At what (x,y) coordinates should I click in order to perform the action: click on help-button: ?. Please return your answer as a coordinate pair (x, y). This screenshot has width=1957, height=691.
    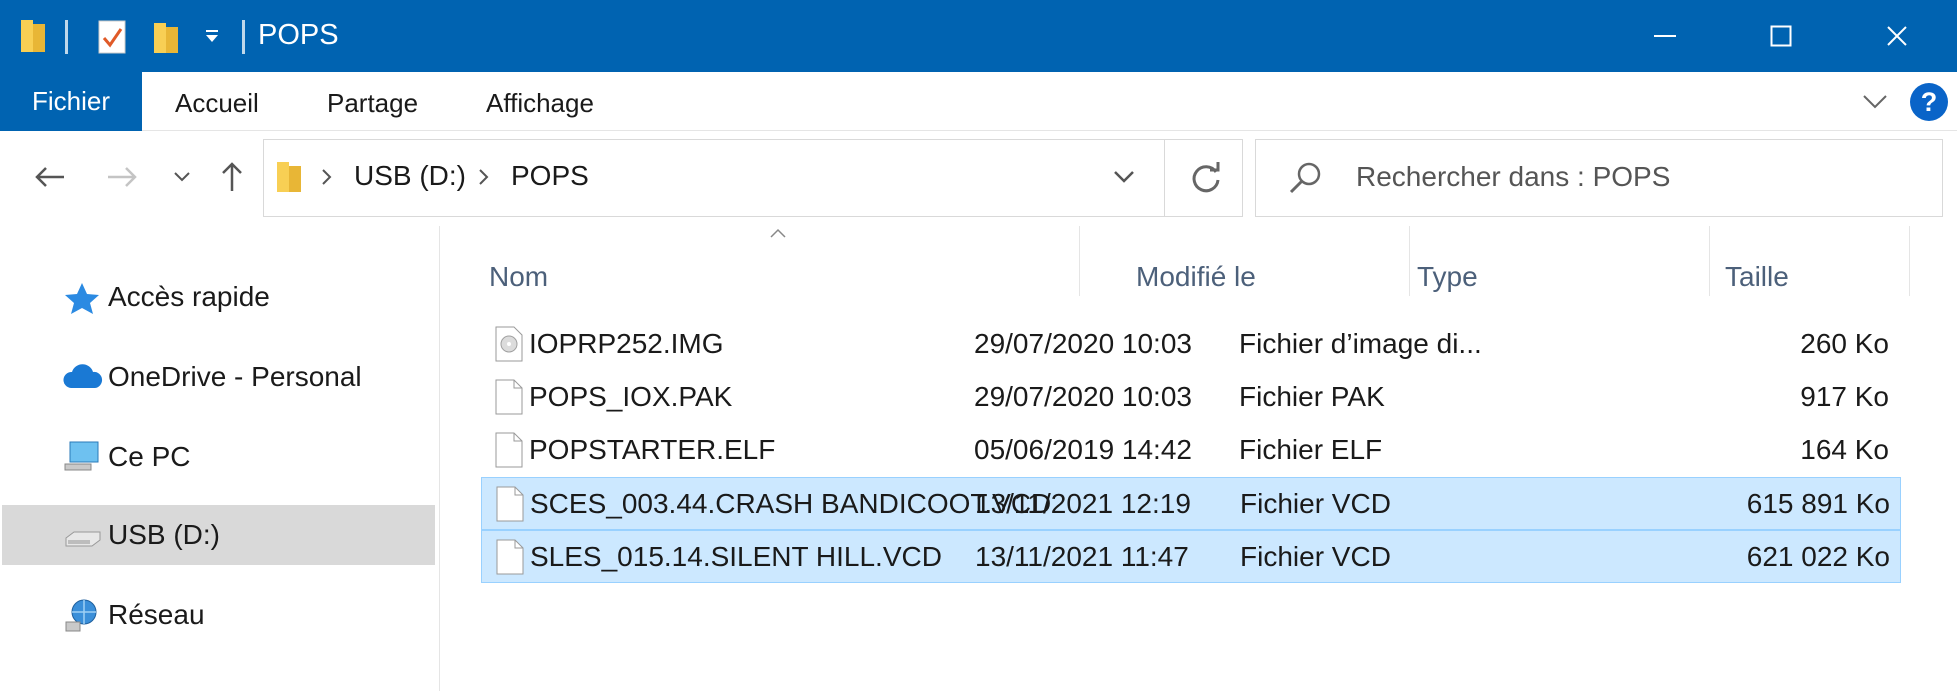
    Looking at the image, I should click on (1929, 102).